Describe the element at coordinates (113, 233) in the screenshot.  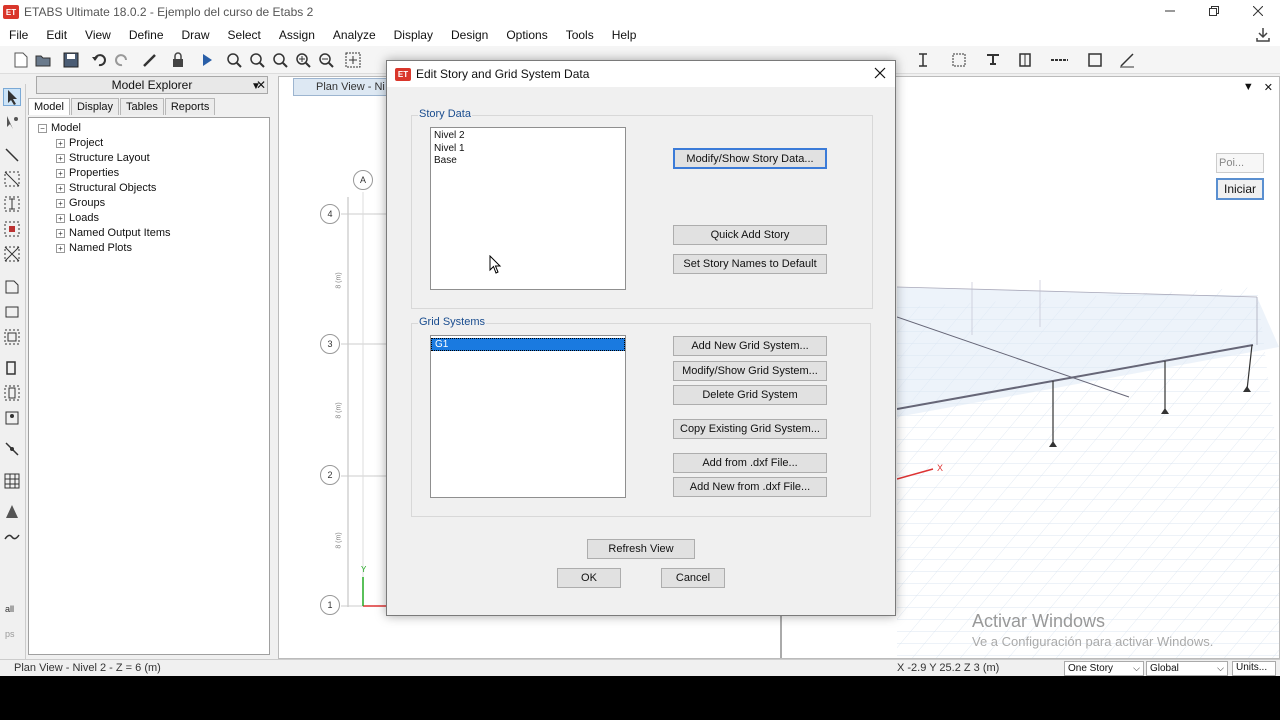
I see `tree-item-named-output-items: + Named Output Items` at that location.